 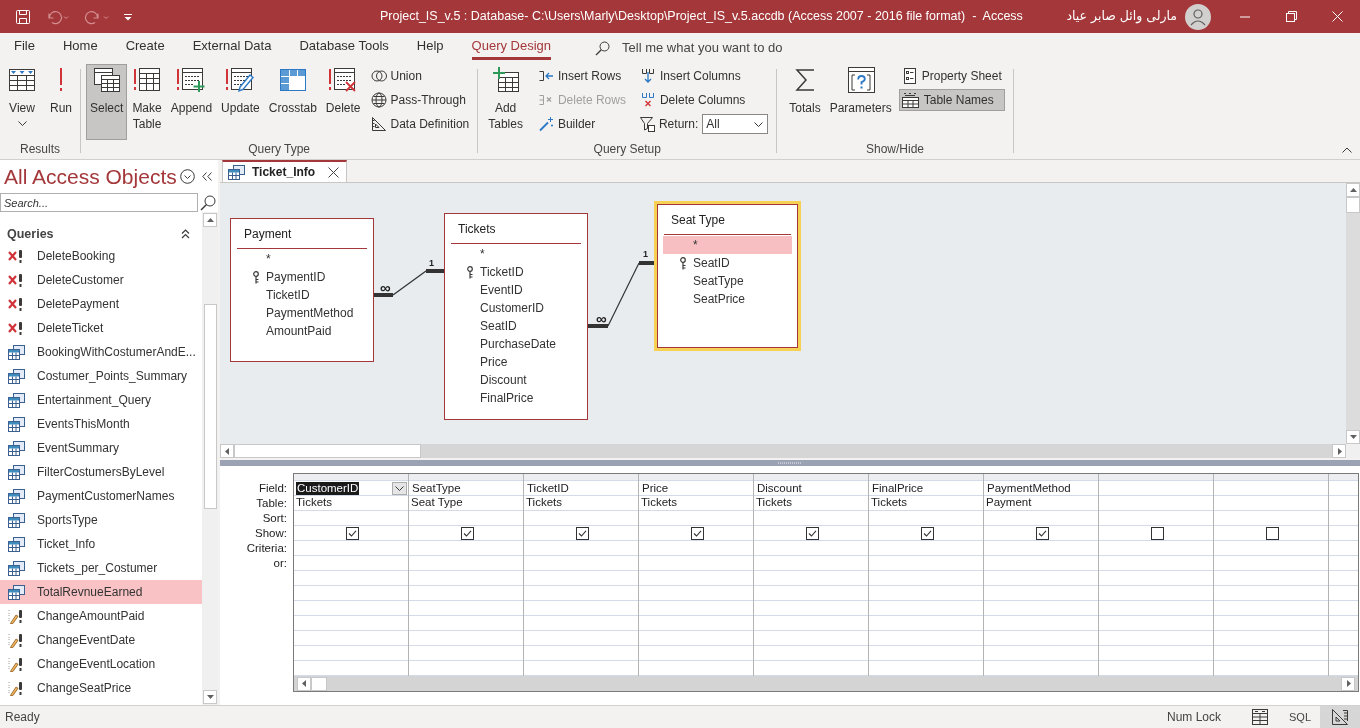 I want to click on query-list-item: SportsType, so click(x=101, y=520).